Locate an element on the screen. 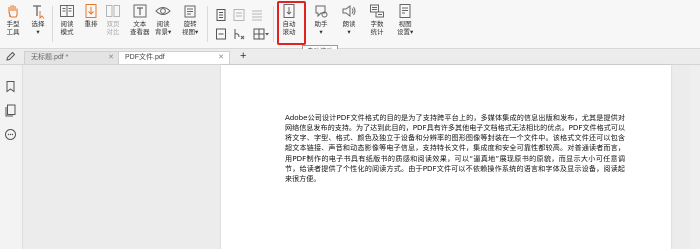  bookmark-icon is located at coordinates (10, 86).